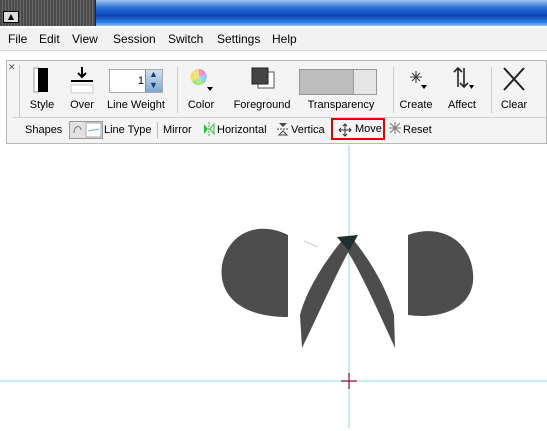 This screenshot has height=431, width=547. Describe the element at coordinates (463, 77) in the screenshot. I see `affect-icon` at that location.